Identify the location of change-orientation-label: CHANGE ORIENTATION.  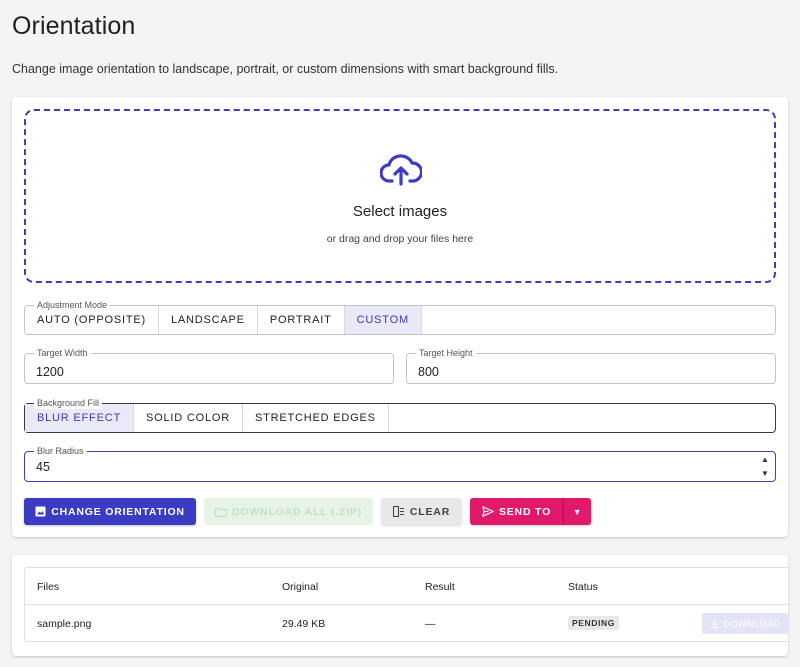
(118, 511).